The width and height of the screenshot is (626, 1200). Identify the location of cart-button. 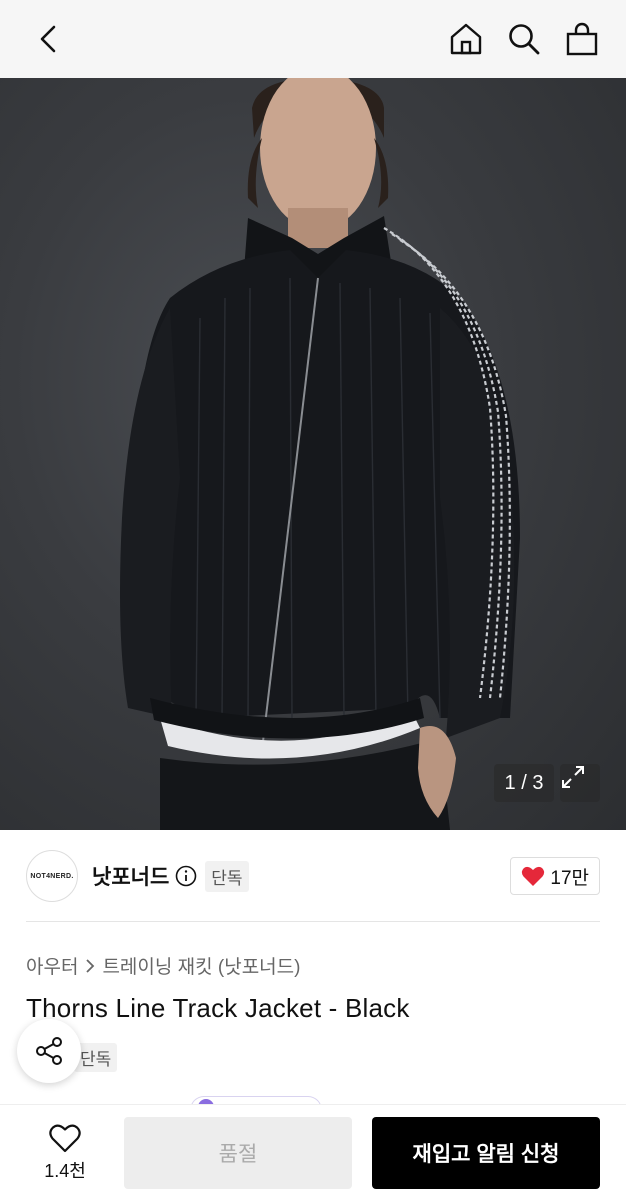
(582, 39).